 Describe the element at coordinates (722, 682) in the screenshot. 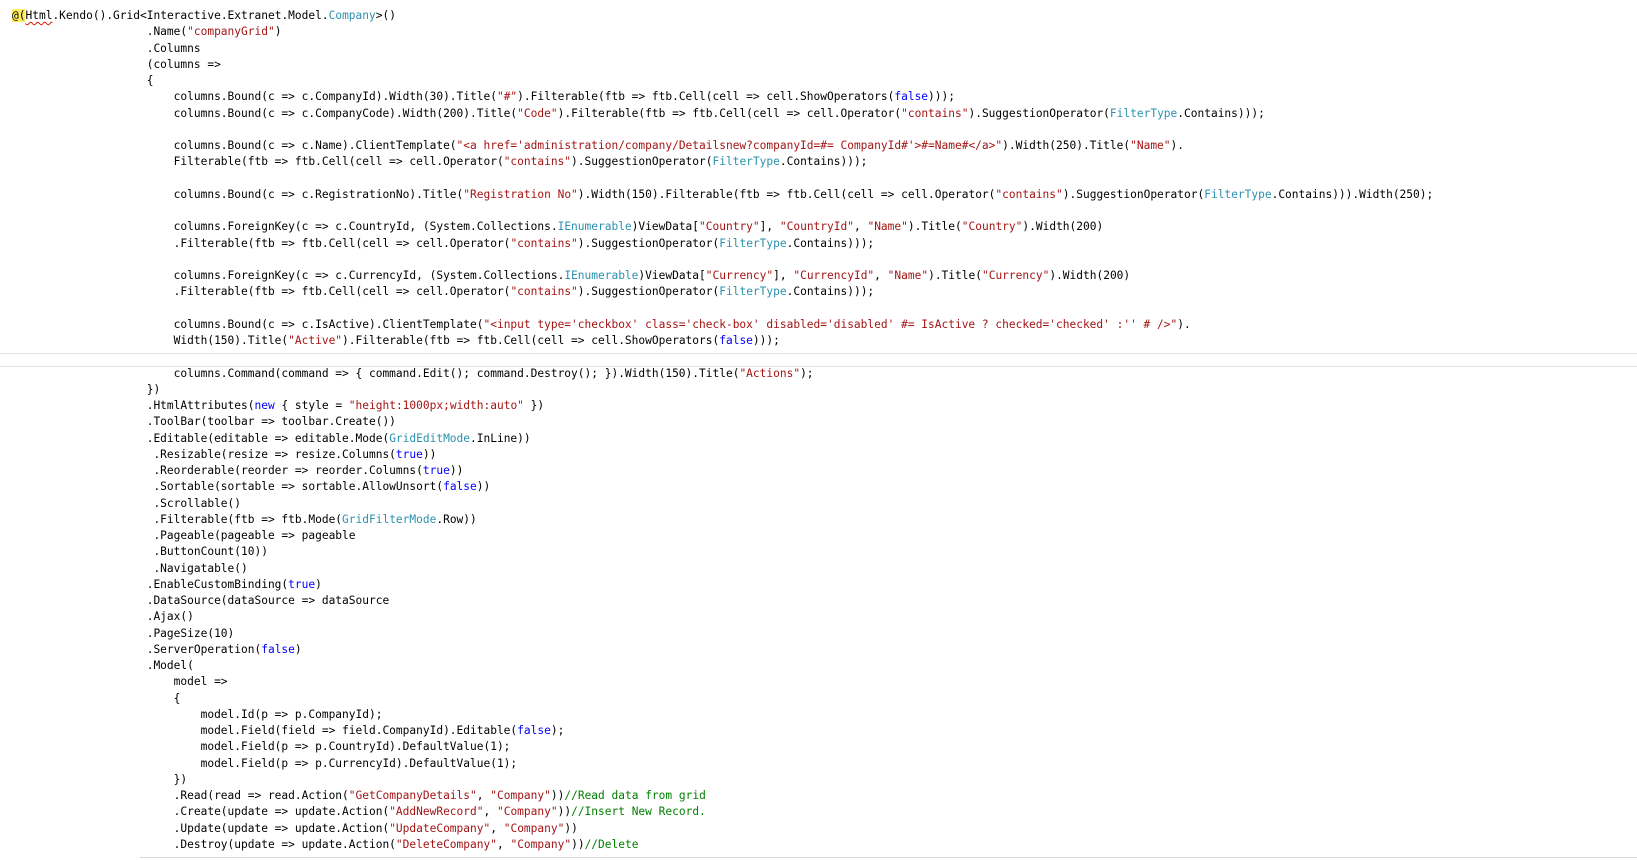

I see `code-line: model =>` at that location.